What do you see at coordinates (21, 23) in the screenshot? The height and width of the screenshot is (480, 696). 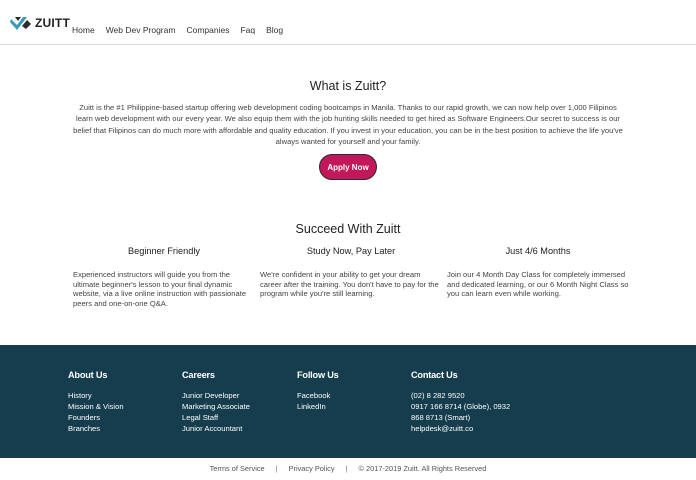 I see `zuitt-logo-icon` at bounding box center [21, 23].